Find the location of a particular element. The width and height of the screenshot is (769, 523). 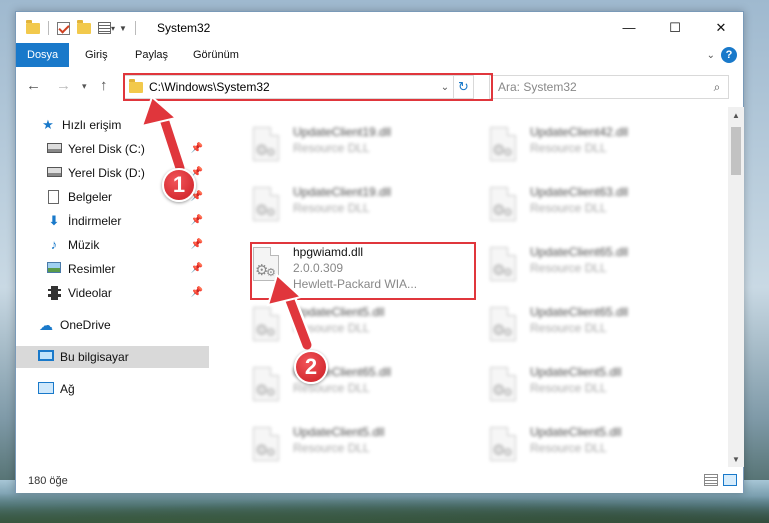

folder-icon is located at coordinates (33, 26).